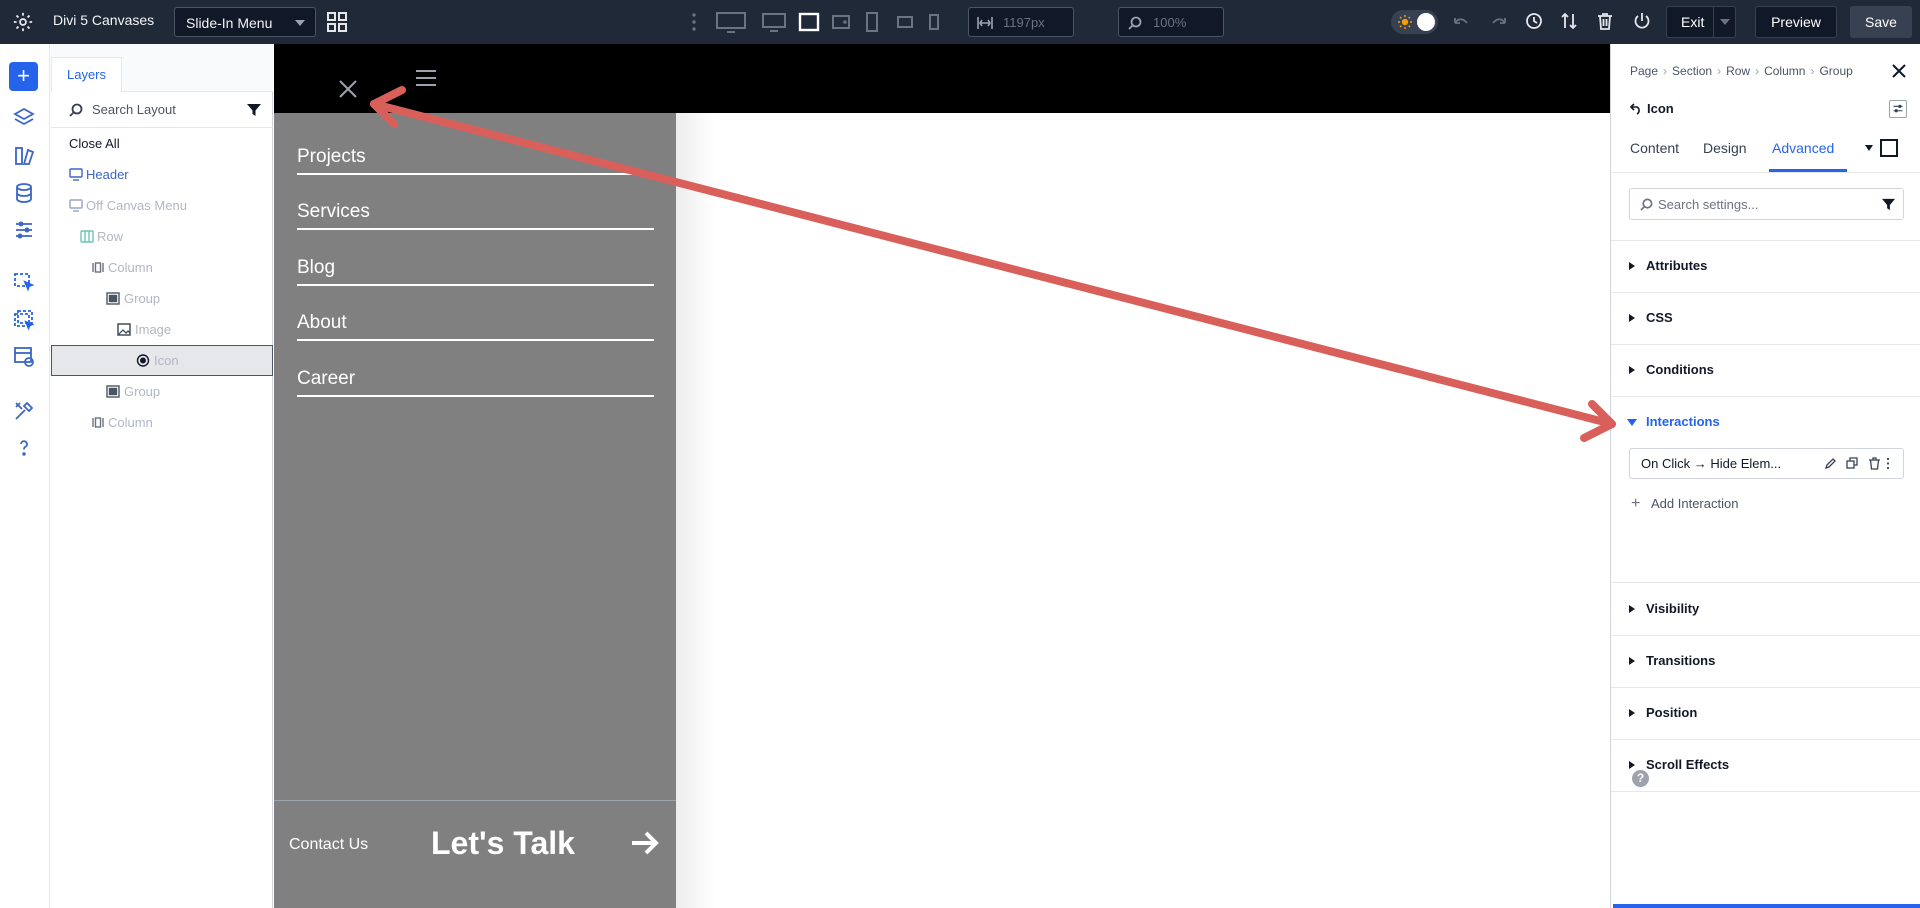  Describe the element at coordinates (475, 160) in the screenshot. I see `menu-item-projects: Projects` at that location.